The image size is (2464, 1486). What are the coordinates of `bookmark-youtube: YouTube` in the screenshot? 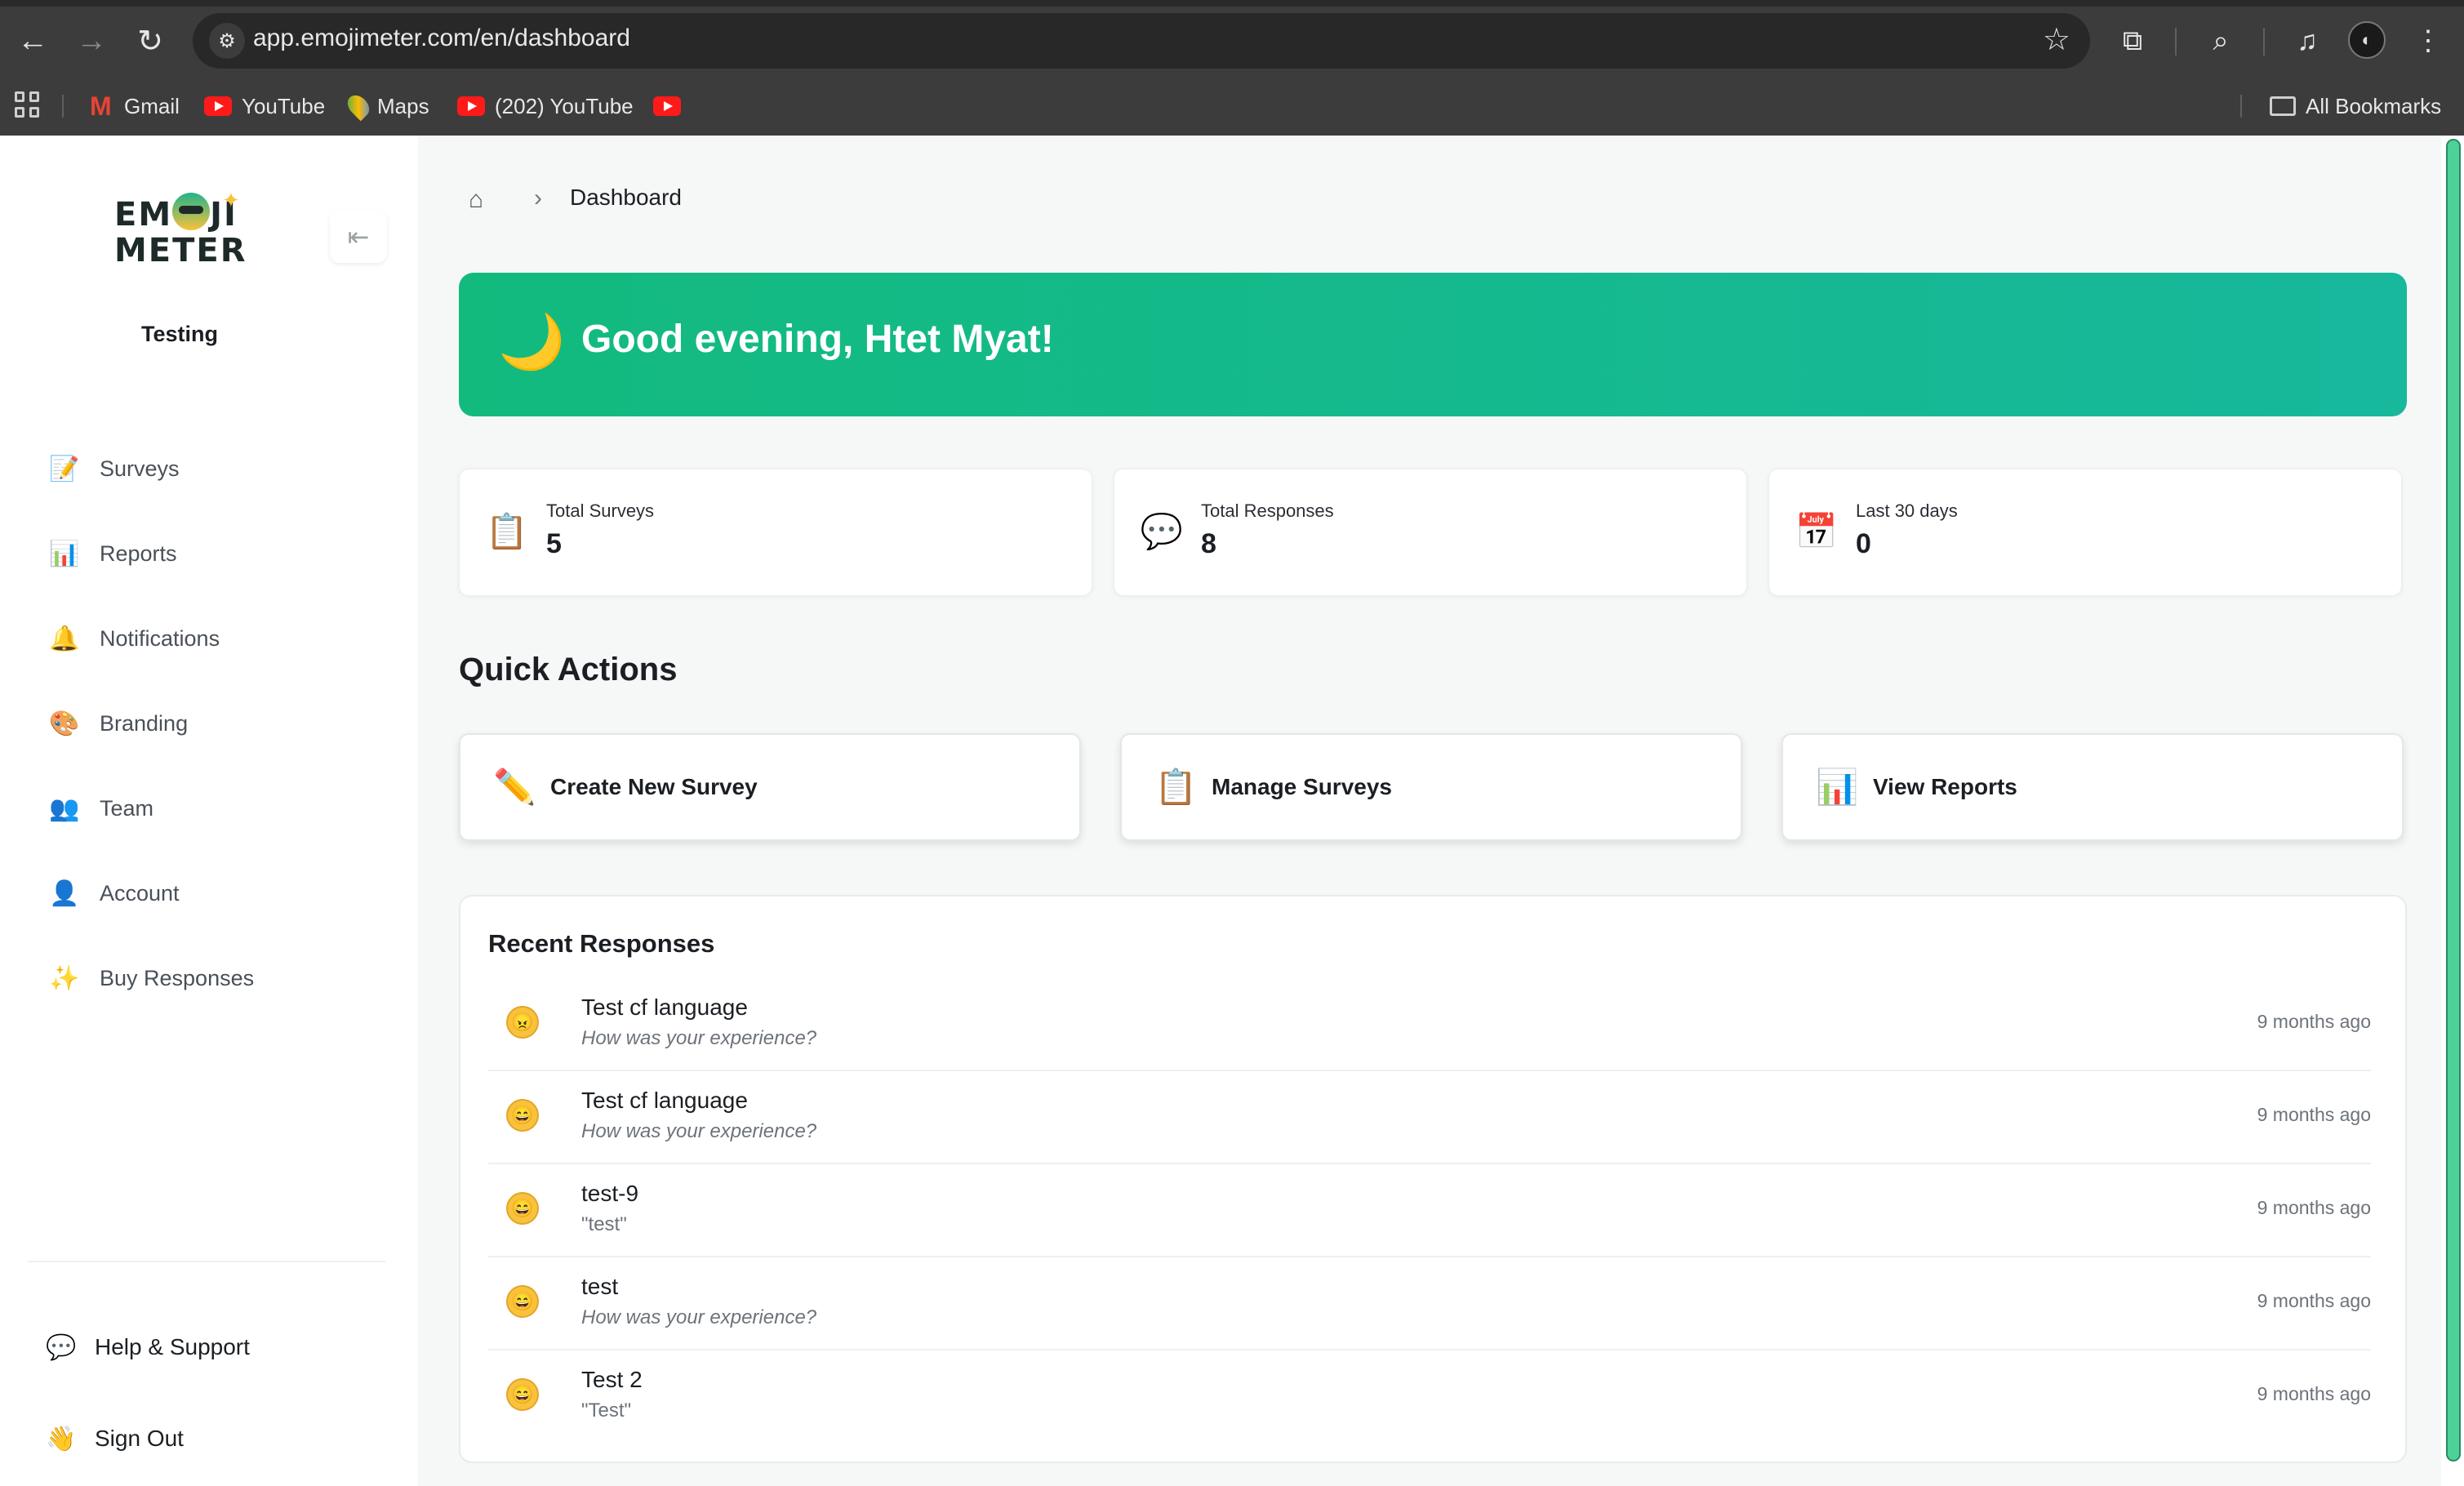 It's located at (265, 106).